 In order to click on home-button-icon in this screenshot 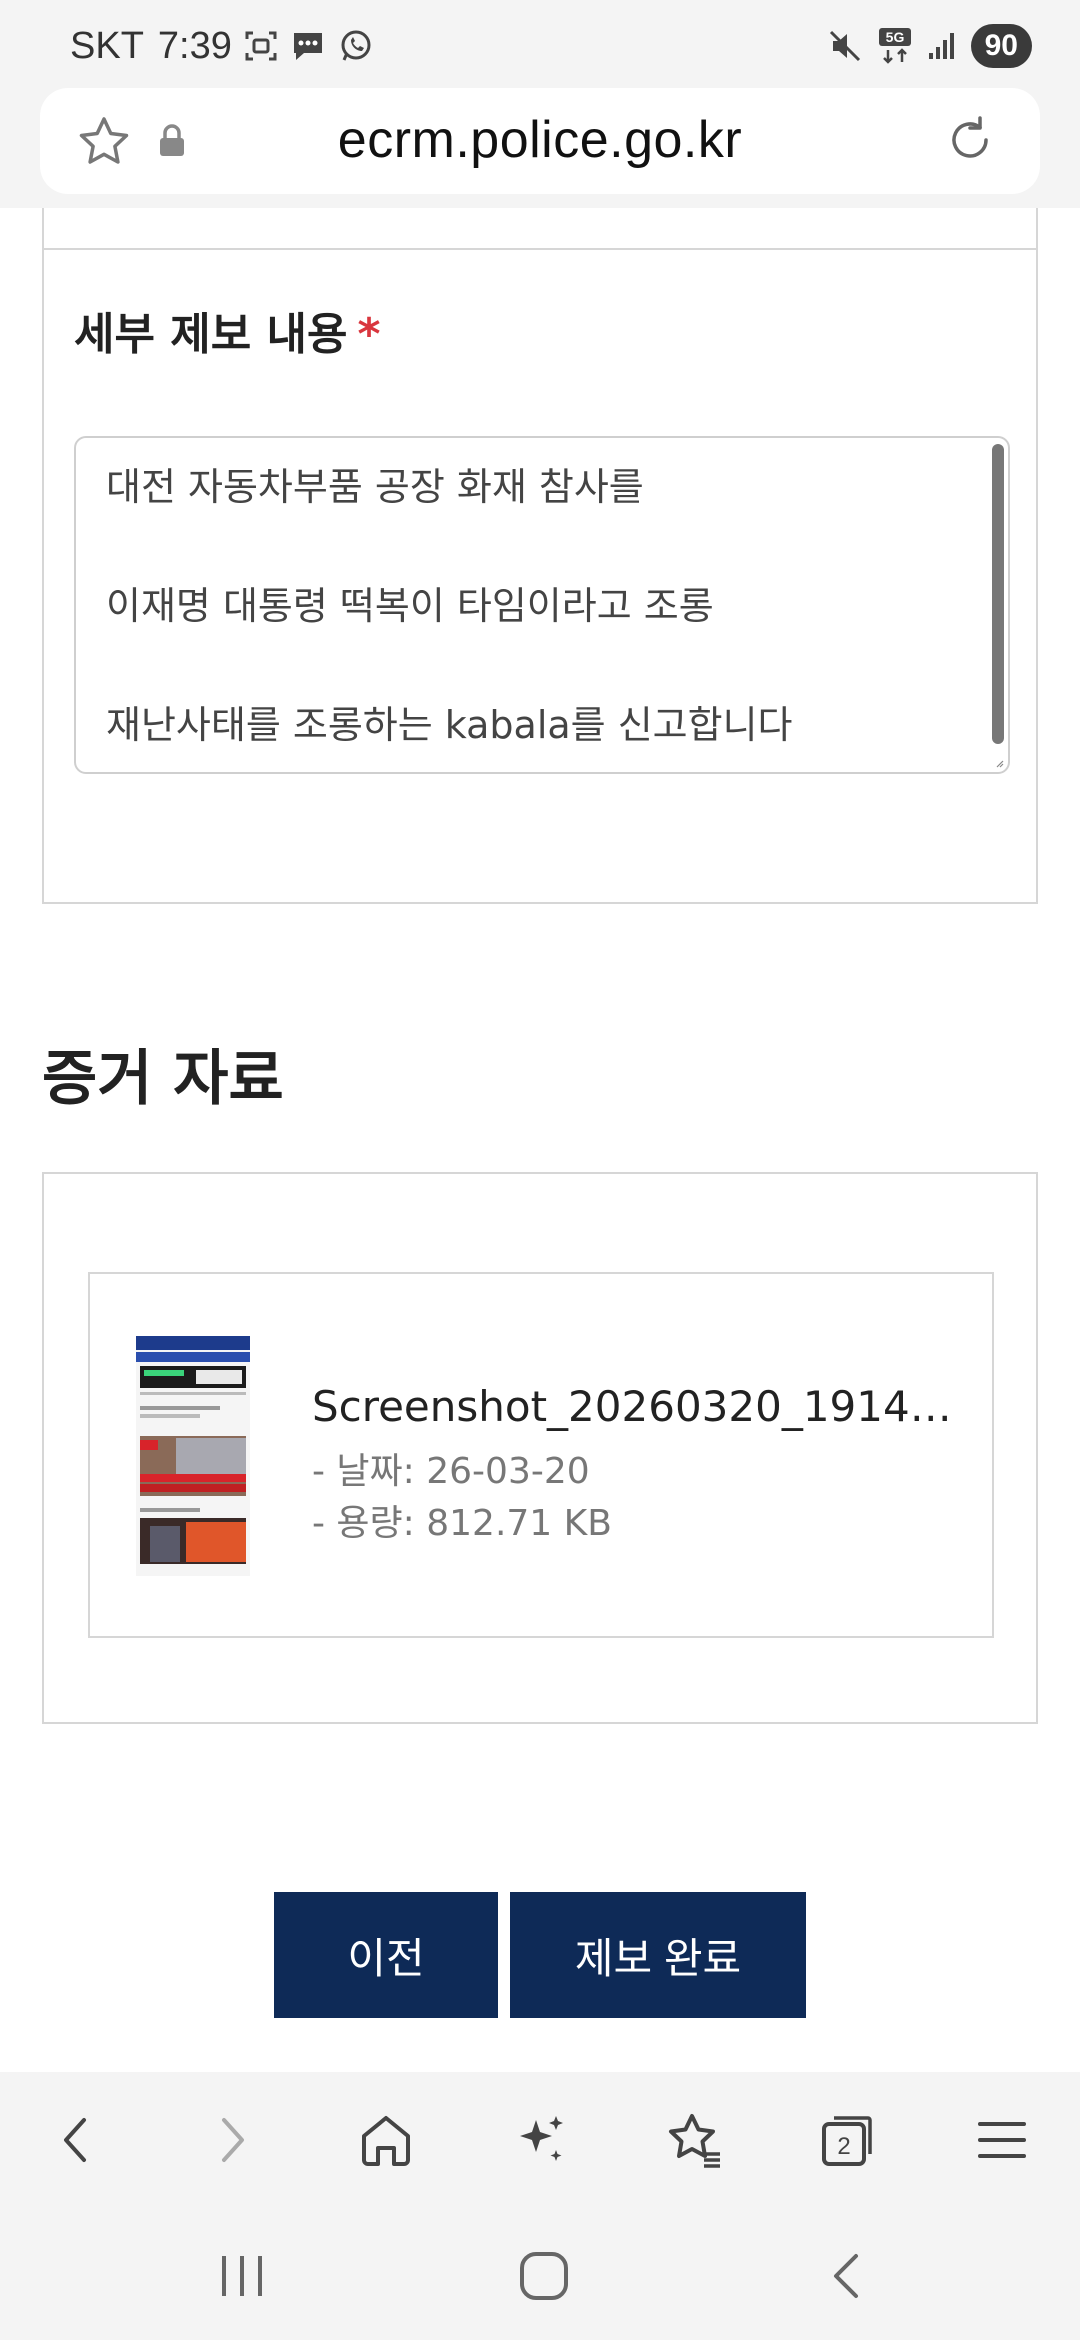, I will do `click(544, 2276)`.